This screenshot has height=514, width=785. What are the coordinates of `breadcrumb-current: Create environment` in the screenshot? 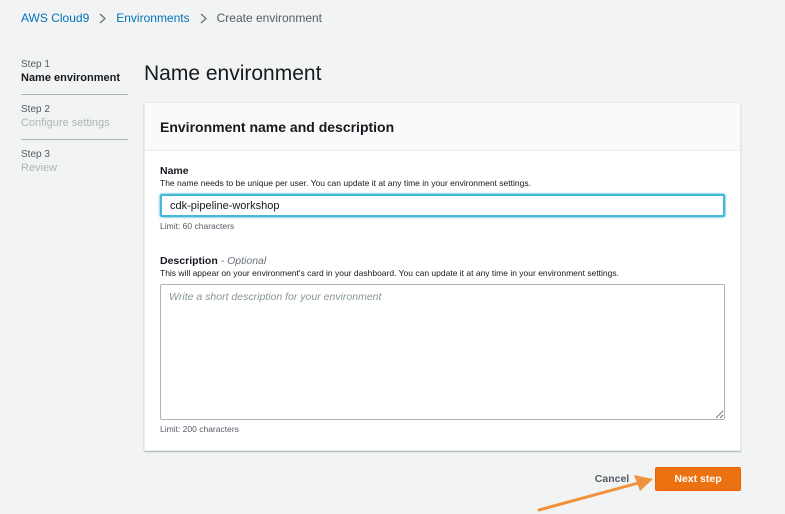 It's located at (269, 18).